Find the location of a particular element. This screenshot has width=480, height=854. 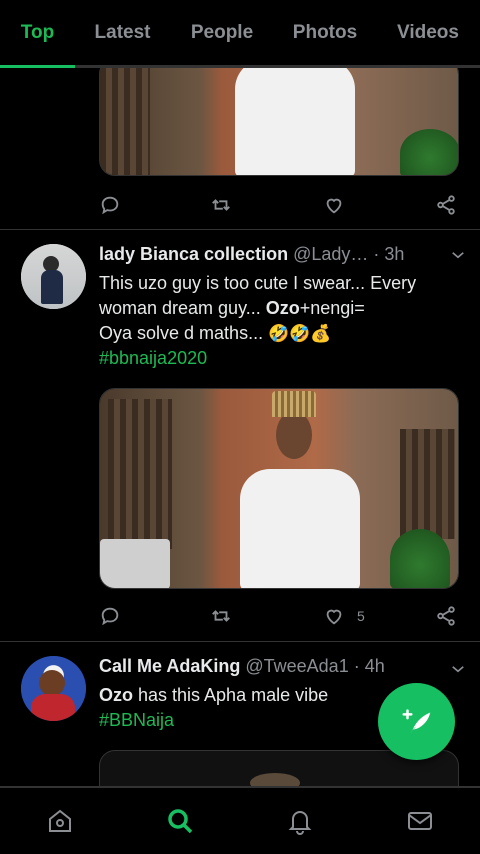

compose-feather-icon is located at coordinates (415, 720).